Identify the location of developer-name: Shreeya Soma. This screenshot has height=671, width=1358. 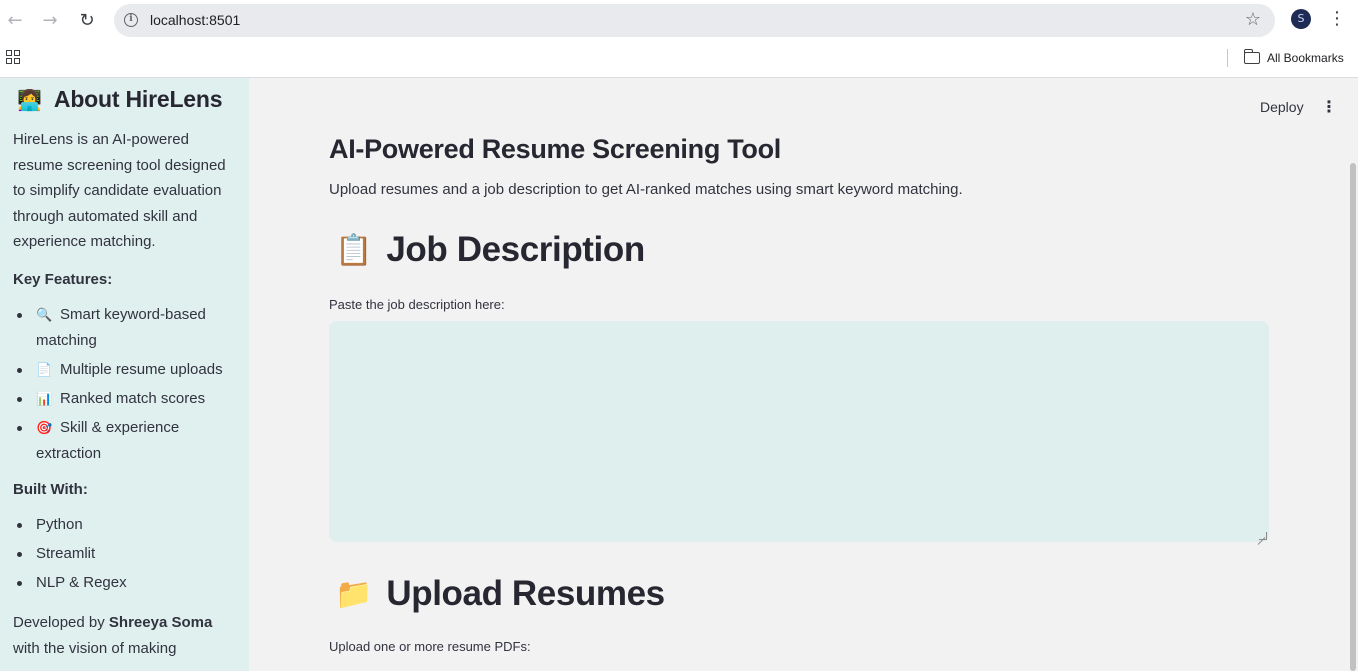
(160, 622).